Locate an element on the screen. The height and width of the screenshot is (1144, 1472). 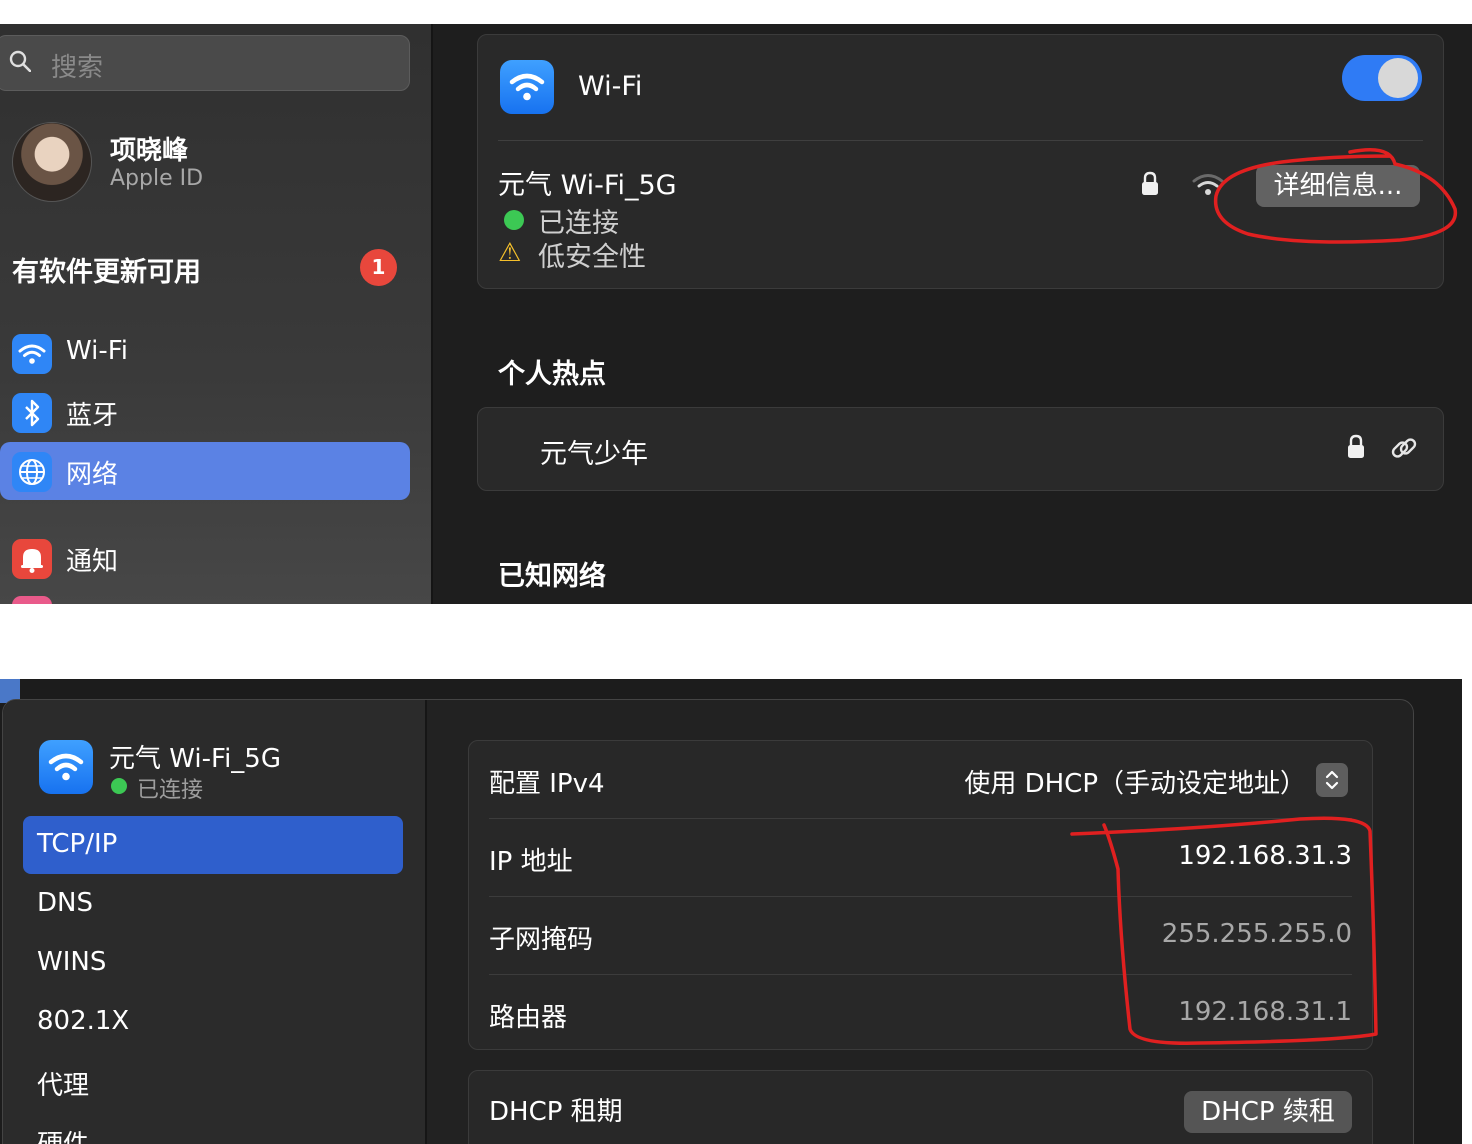
network-status: 已连接 is located at coordinates (170, 790).